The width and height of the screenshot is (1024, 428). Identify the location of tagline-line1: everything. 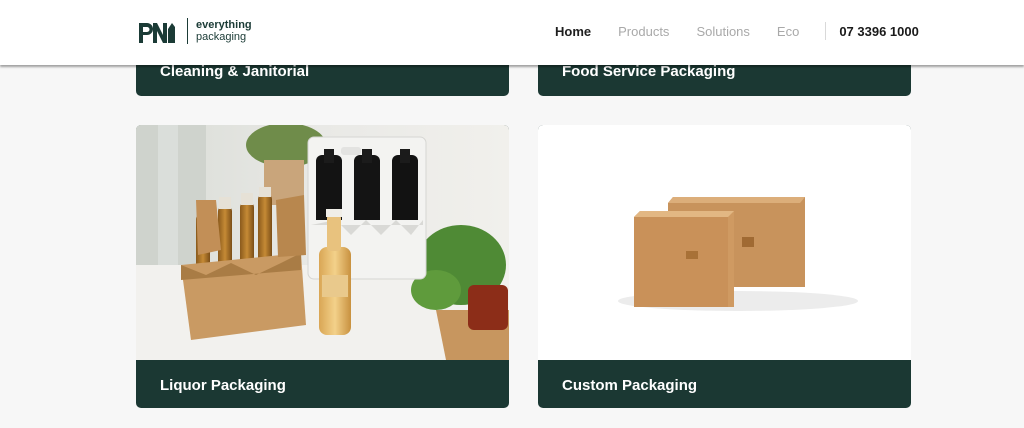
(224, 25).